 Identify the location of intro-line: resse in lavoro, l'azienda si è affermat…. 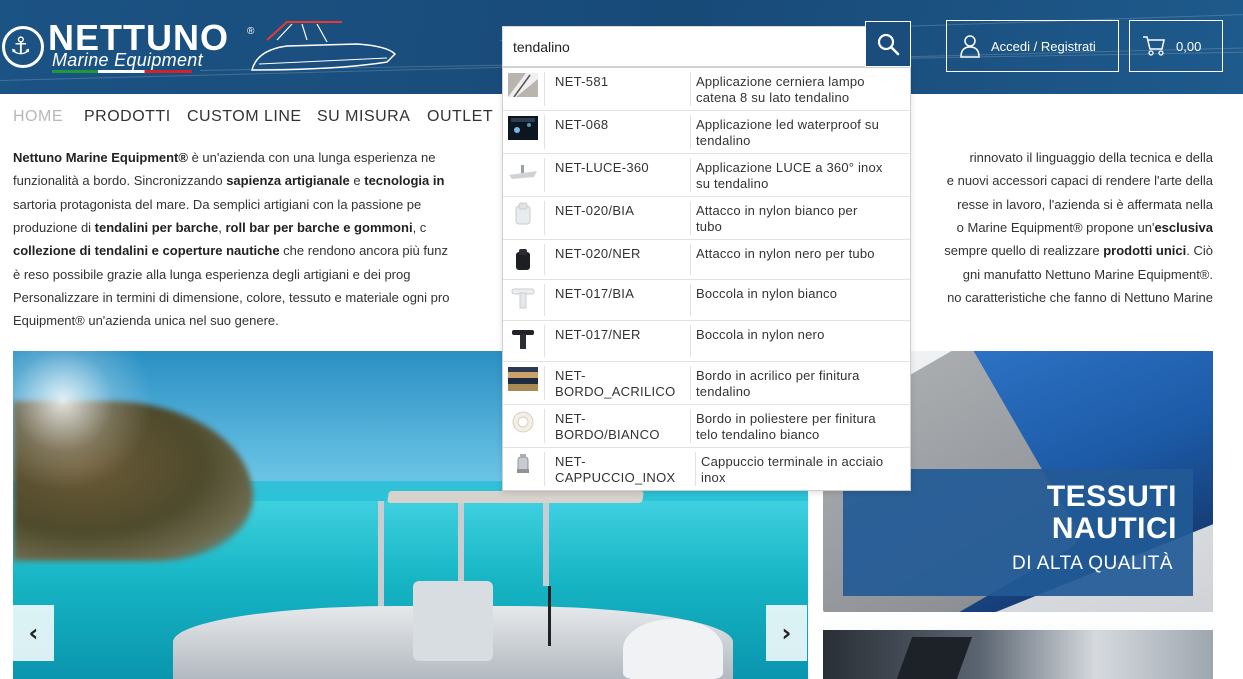
(1085, 204).